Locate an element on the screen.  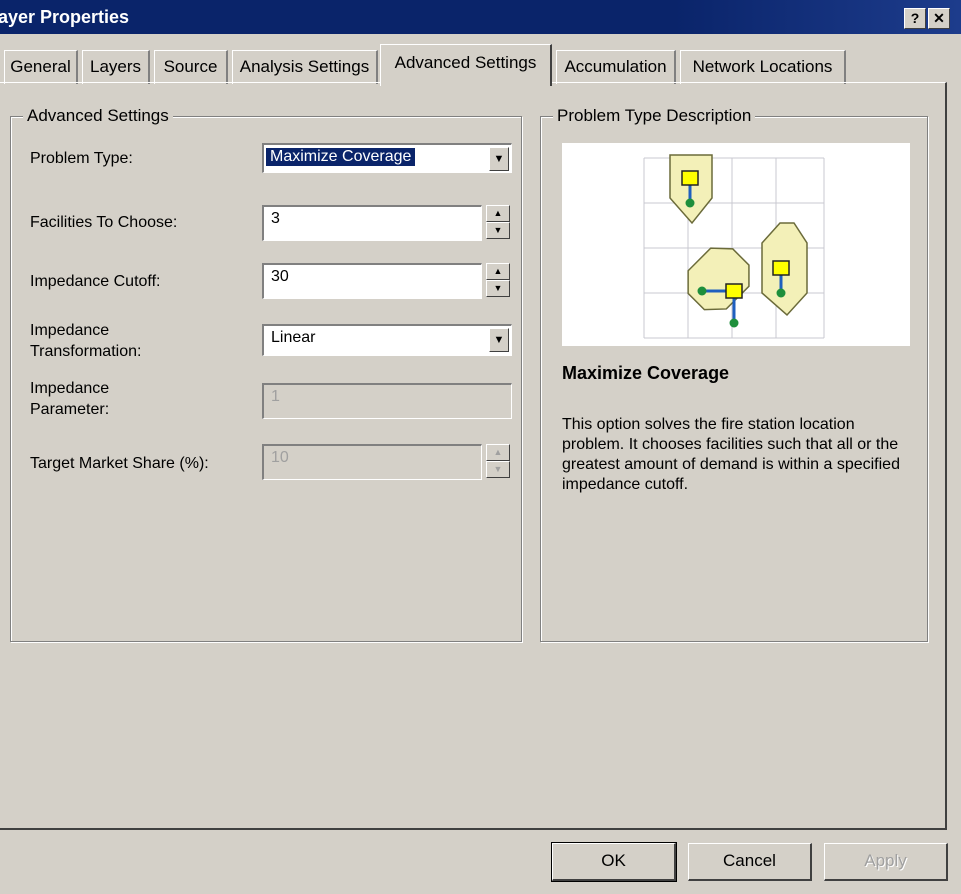
transformation-label-line1: Impedance is located at coordinates (70, 330).